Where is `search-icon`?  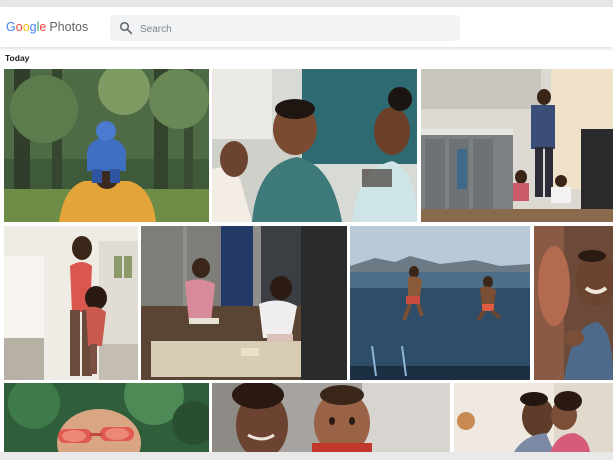 search-icon is located at coordinates (126, 28).